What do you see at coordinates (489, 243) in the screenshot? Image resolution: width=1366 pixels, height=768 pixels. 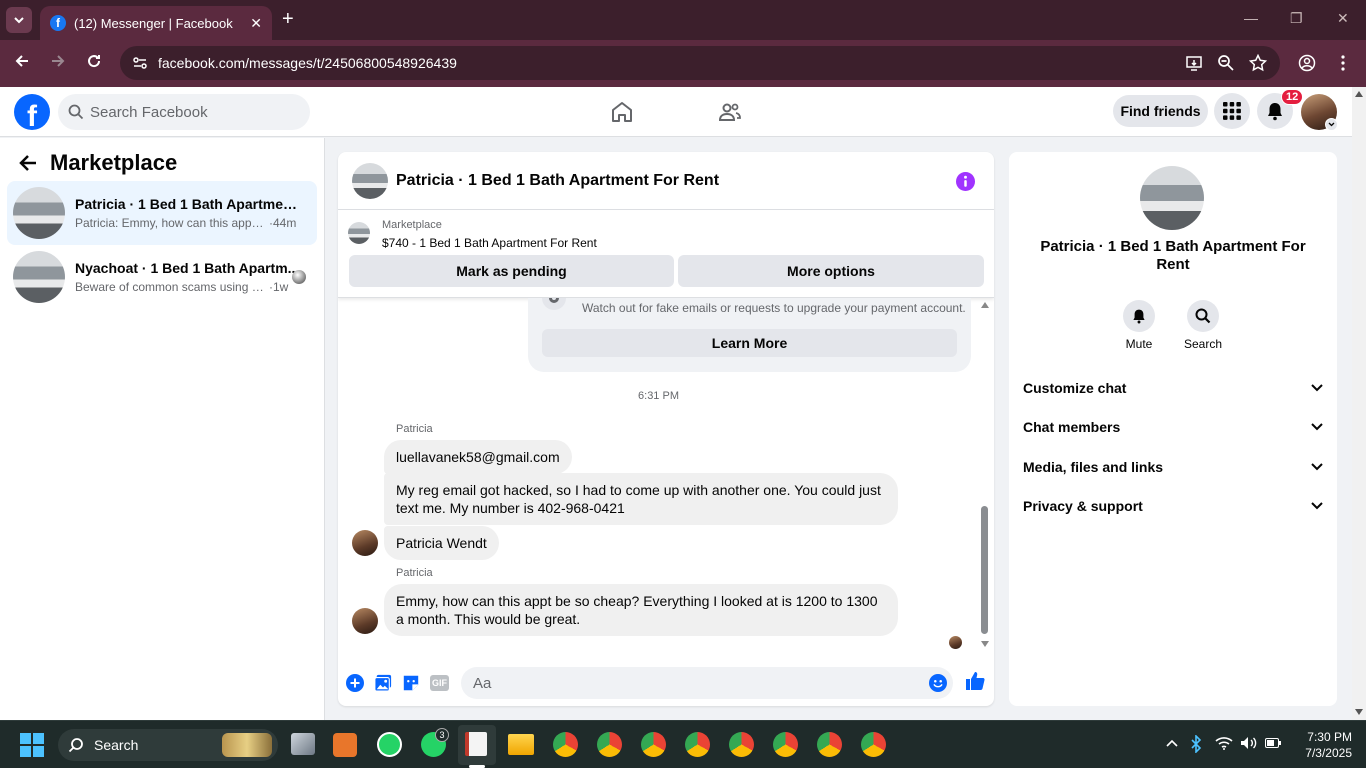 I see `listing-title: $740 - 1 Bed 1 Bath Apartment For Rent` at bounding box center [489, 243].